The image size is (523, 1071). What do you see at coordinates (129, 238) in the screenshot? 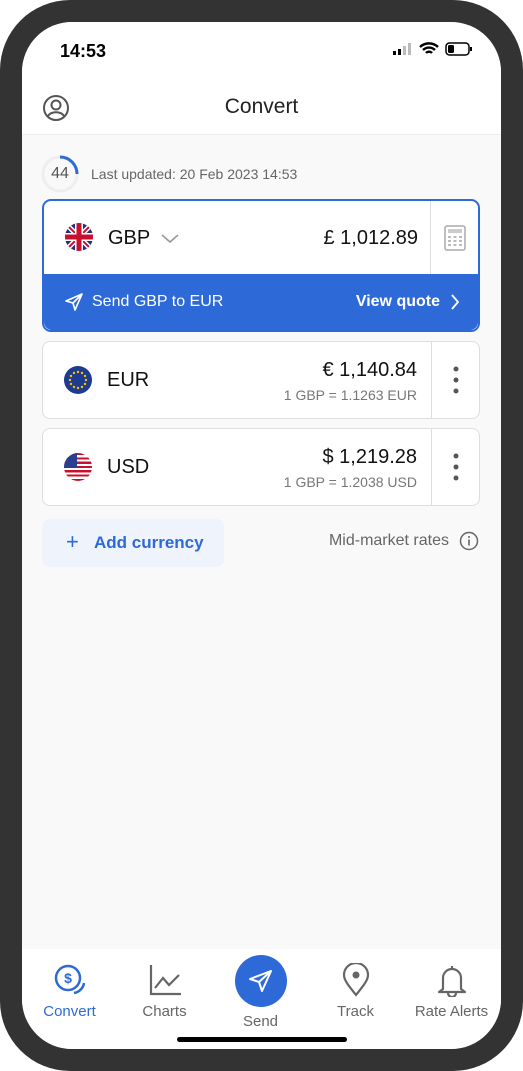
I see `base-currency-code: GBP` at bounding box center [129, 238].